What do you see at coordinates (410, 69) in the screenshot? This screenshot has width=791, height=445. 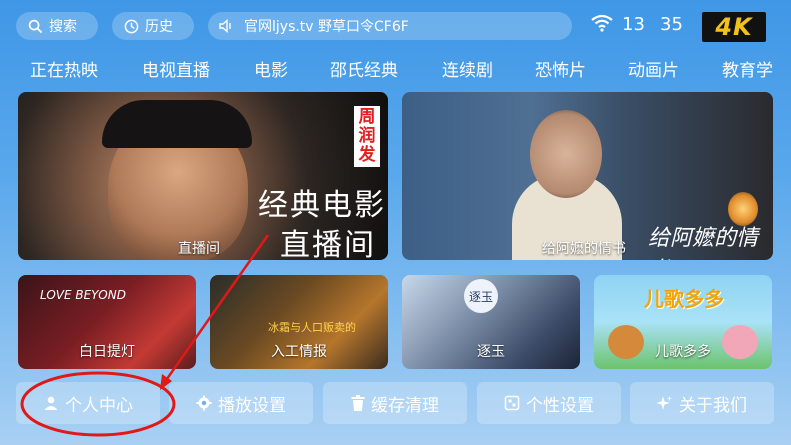 I see `category-nav: 正在热映 电视直播 电影 邵氏经典 连续剧 恐怖片 动画片 教育学` at bounding box center [410, 69].